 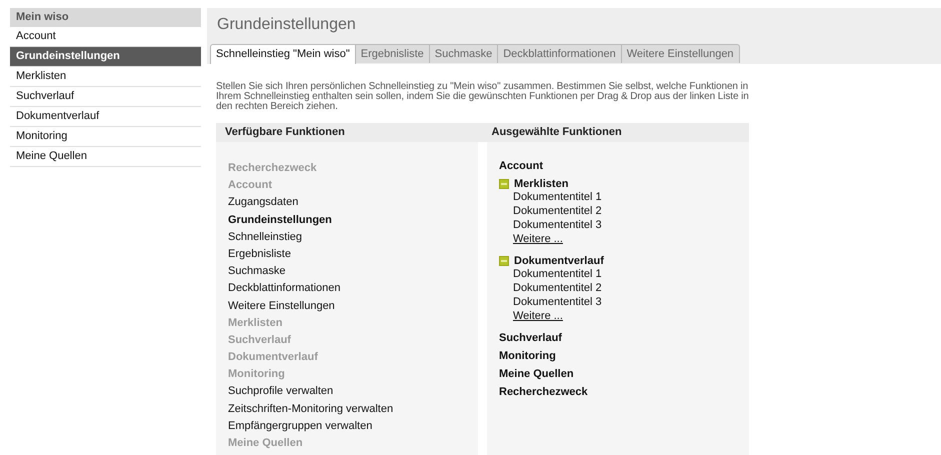 I want to click on tab: Deckblattinformationen, so click(x=560, y=53).